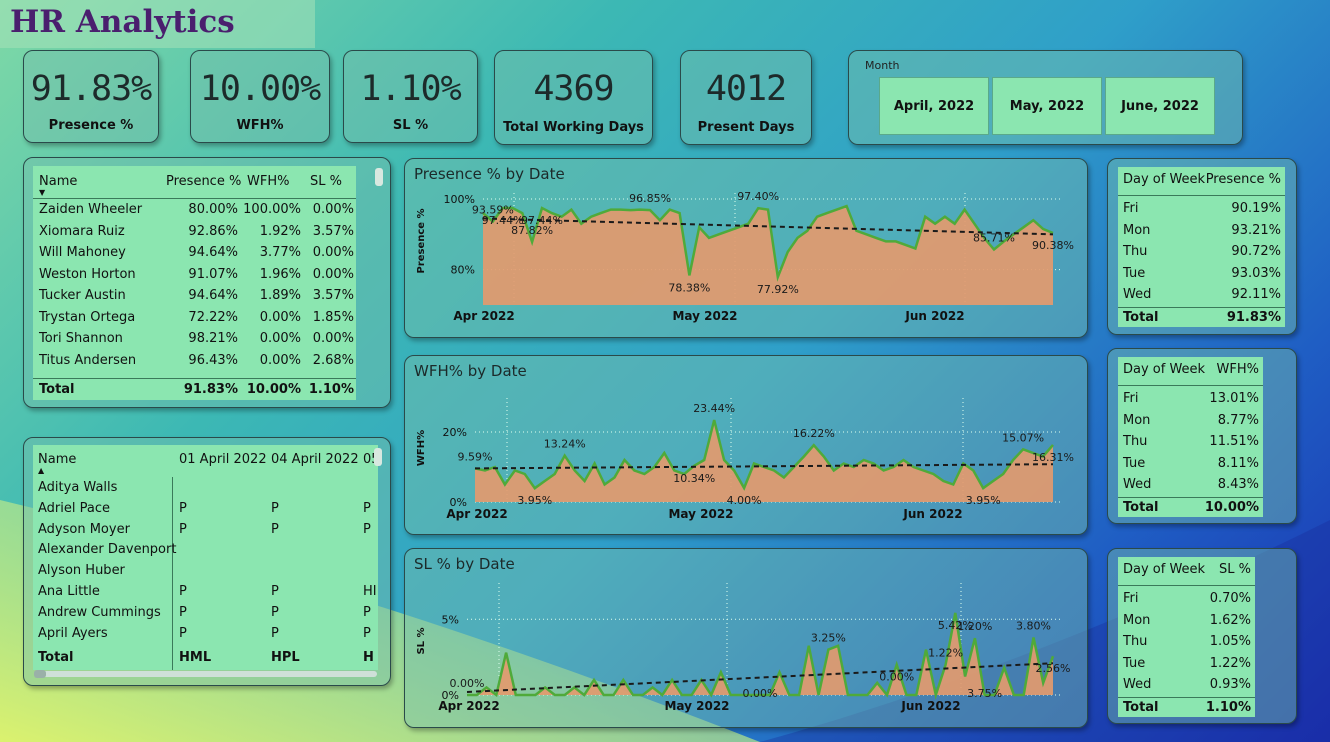 This screenshot has width=1330, height=742. Describe the element at coordinates (272, 209) in the screenshot. I see `cell-wfh: 100.00%` at that location.